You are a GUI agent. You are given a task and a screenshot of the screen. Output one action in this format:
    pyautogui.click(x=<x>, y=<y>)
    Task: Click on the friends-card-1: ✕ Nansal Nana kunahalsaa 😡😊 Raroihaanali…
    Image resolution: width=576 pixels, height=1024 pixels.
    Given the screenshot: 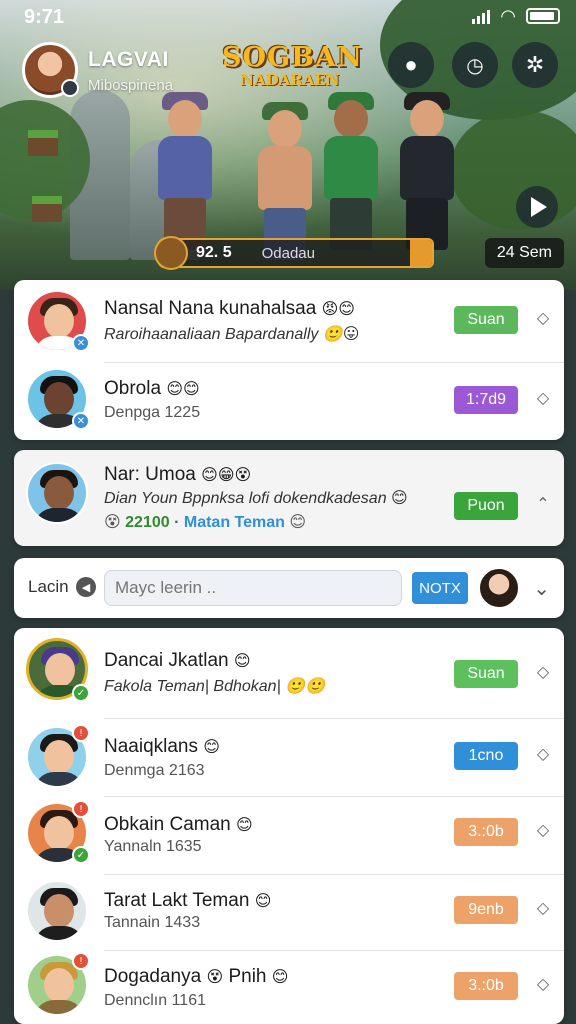 What is the action you would take?
    pyautogui.click(x=289, y=360)
    